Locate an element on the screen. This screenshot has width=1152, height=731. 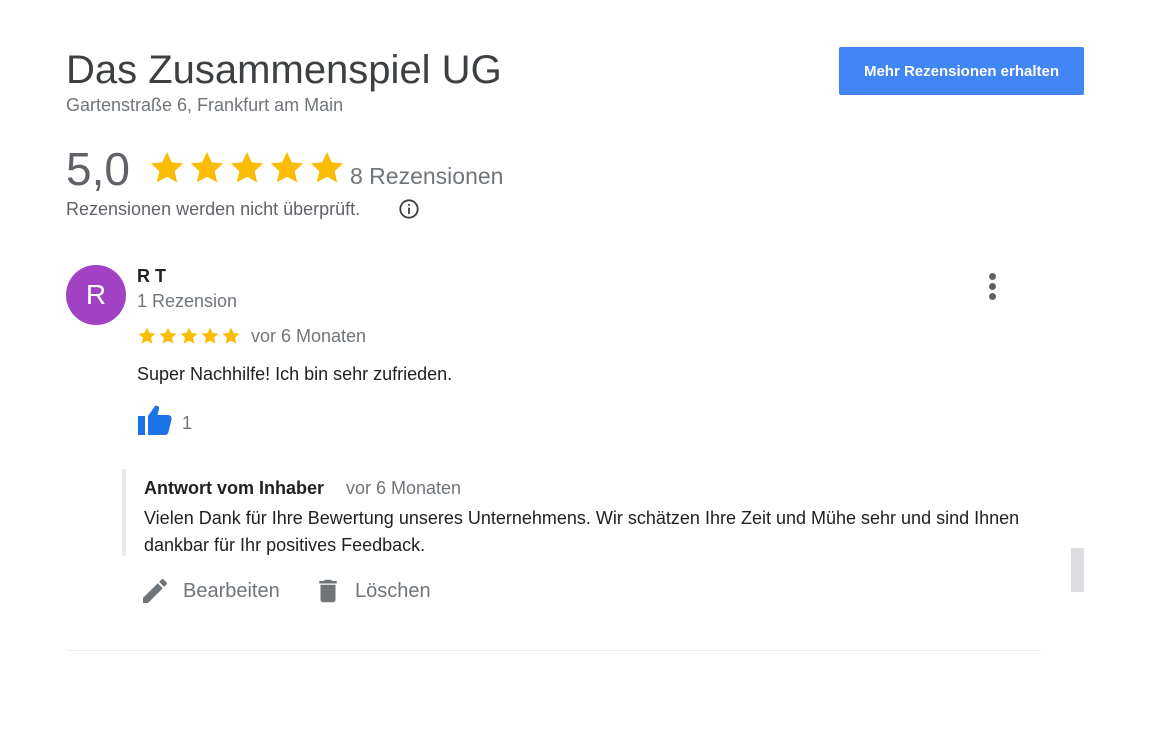
owner-reply-time: vor 6 Monaten is located at coordinates (404, 488).